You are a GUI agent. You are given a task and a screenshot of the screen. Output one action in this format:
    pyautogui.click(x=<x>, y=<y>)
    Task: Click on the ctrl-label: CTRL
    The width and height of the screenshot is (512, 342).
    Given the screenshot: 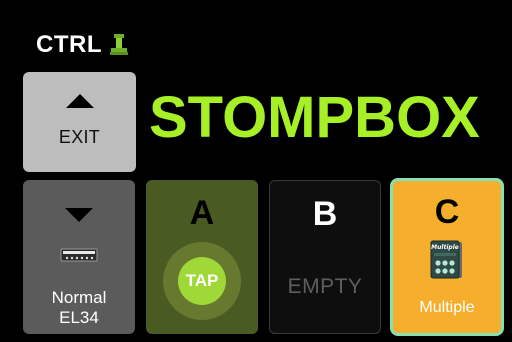 What is the action you would take?
    pyautogui.click(x=69, y=44)
    